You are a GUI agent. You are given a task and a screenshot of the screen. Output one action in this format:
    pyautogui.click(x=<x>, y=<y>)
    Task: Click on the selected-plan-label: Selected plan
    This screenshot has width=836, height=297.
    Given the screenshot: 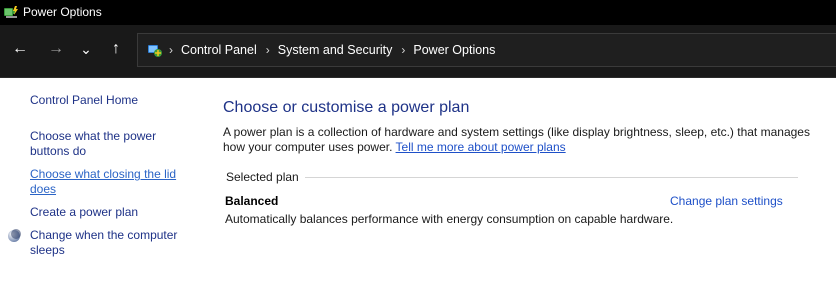 What is the action you would take?
    pyautogui.click(x=265, y=177)
    